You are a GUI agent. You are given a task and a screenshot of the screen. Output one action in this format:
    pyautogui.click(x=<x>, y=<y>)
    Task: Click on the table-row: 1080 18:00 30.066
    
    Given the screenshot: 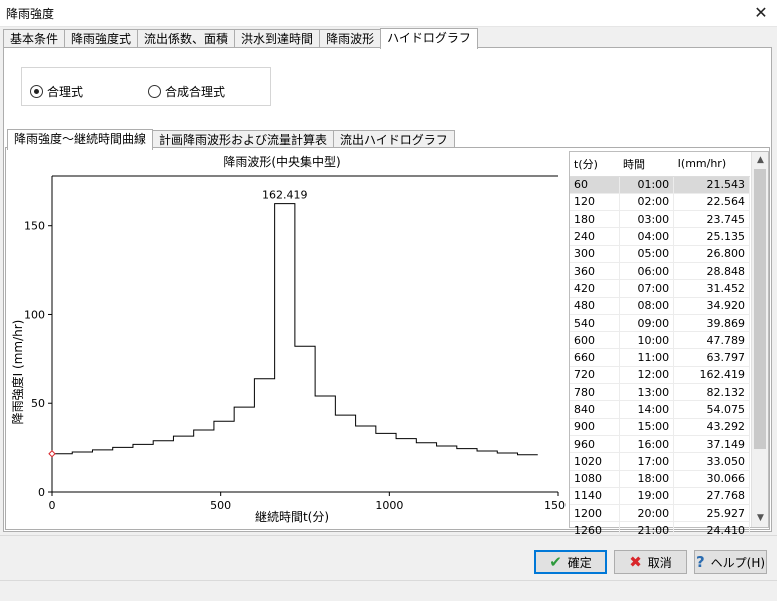 What is the action you would take?
    pyautogui.click(x=660, y=479)
    